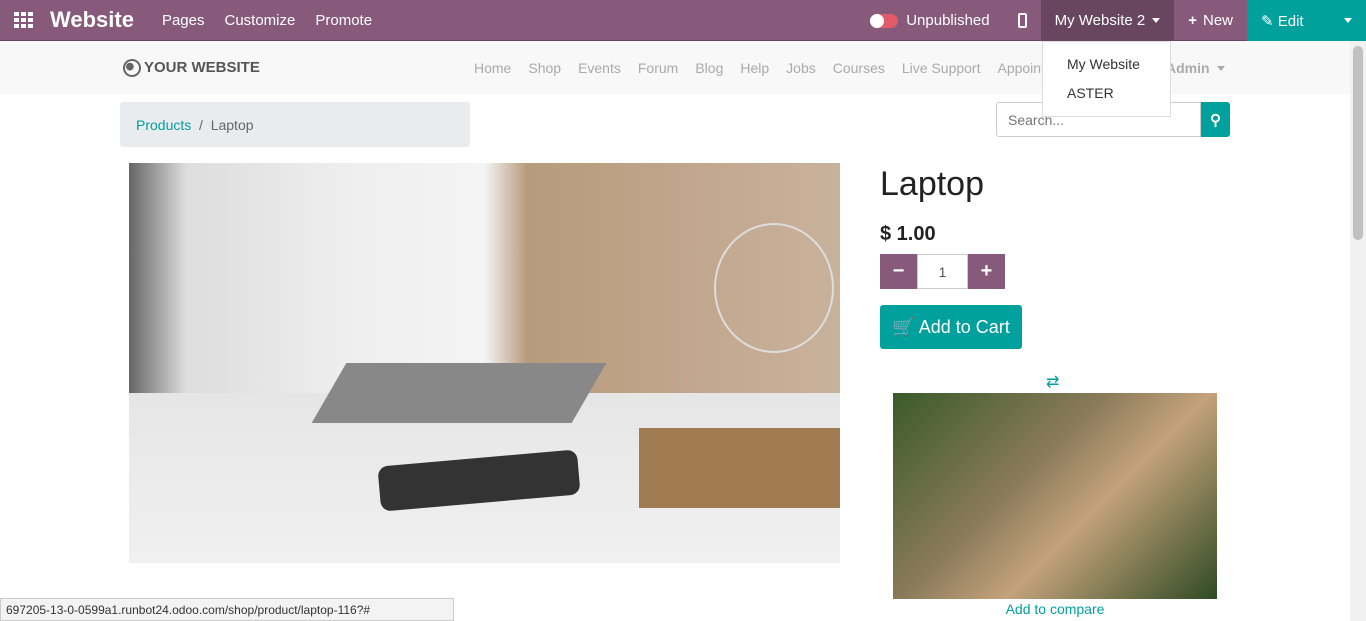 The height and width of the screenshot is (621, 1366). Describe the element at coordinates (964, 326) in the screenshot. I see `add-to-cart-label: Add to Cart` at that location.